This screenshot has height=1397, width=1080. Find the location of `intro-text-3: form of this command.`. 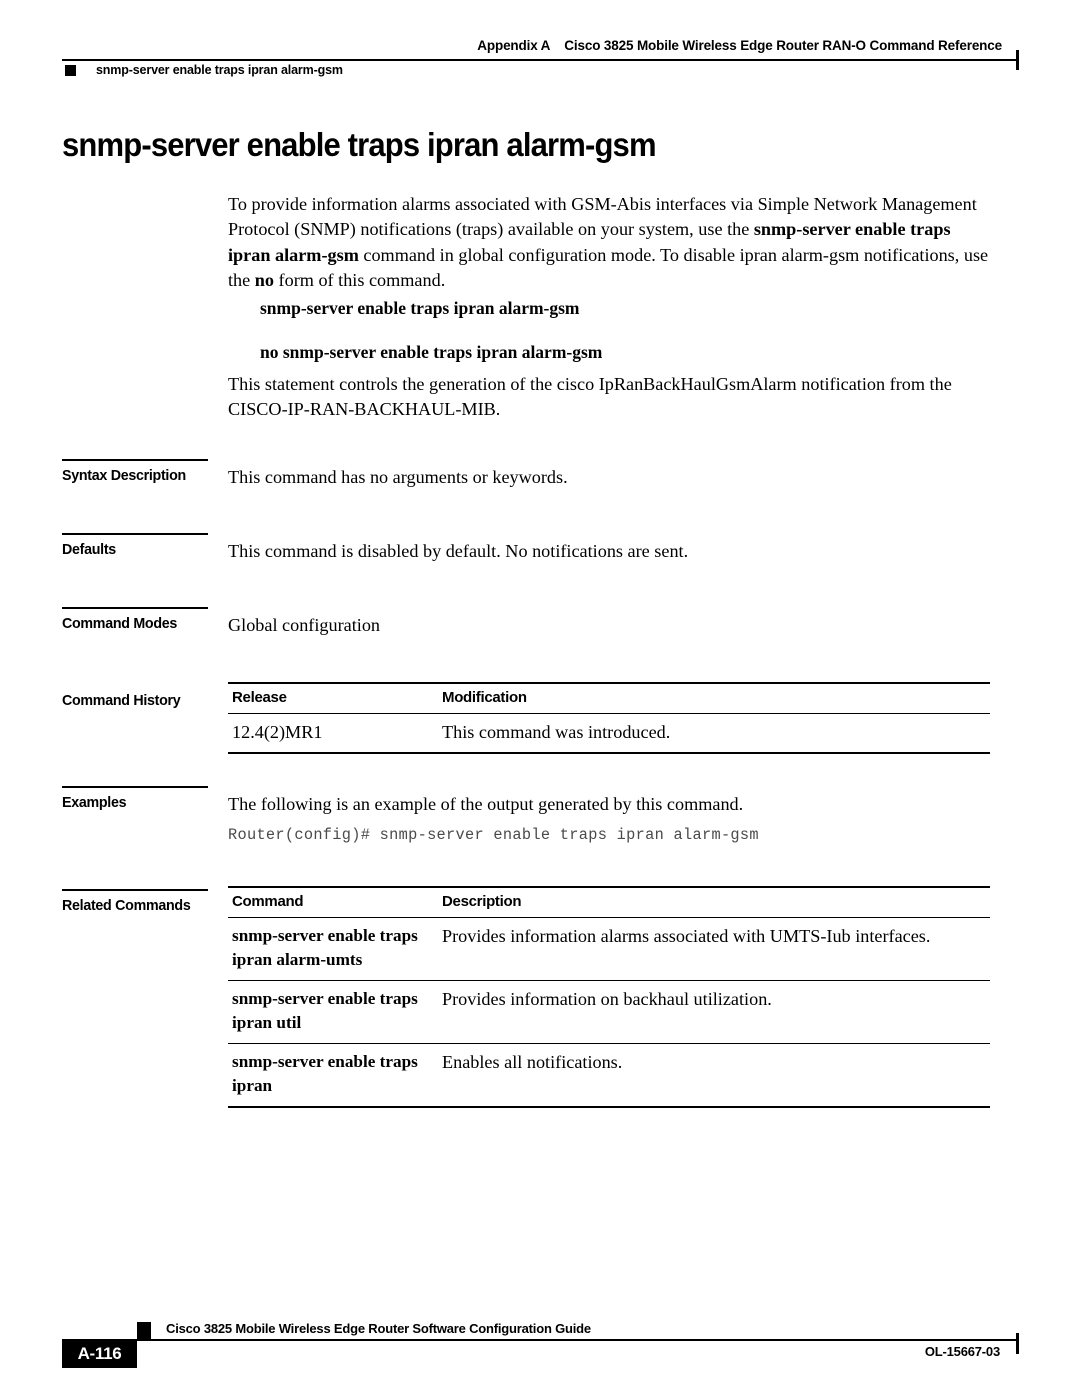

intro-text-3: form of this command. is located at coordinates (360, 279).